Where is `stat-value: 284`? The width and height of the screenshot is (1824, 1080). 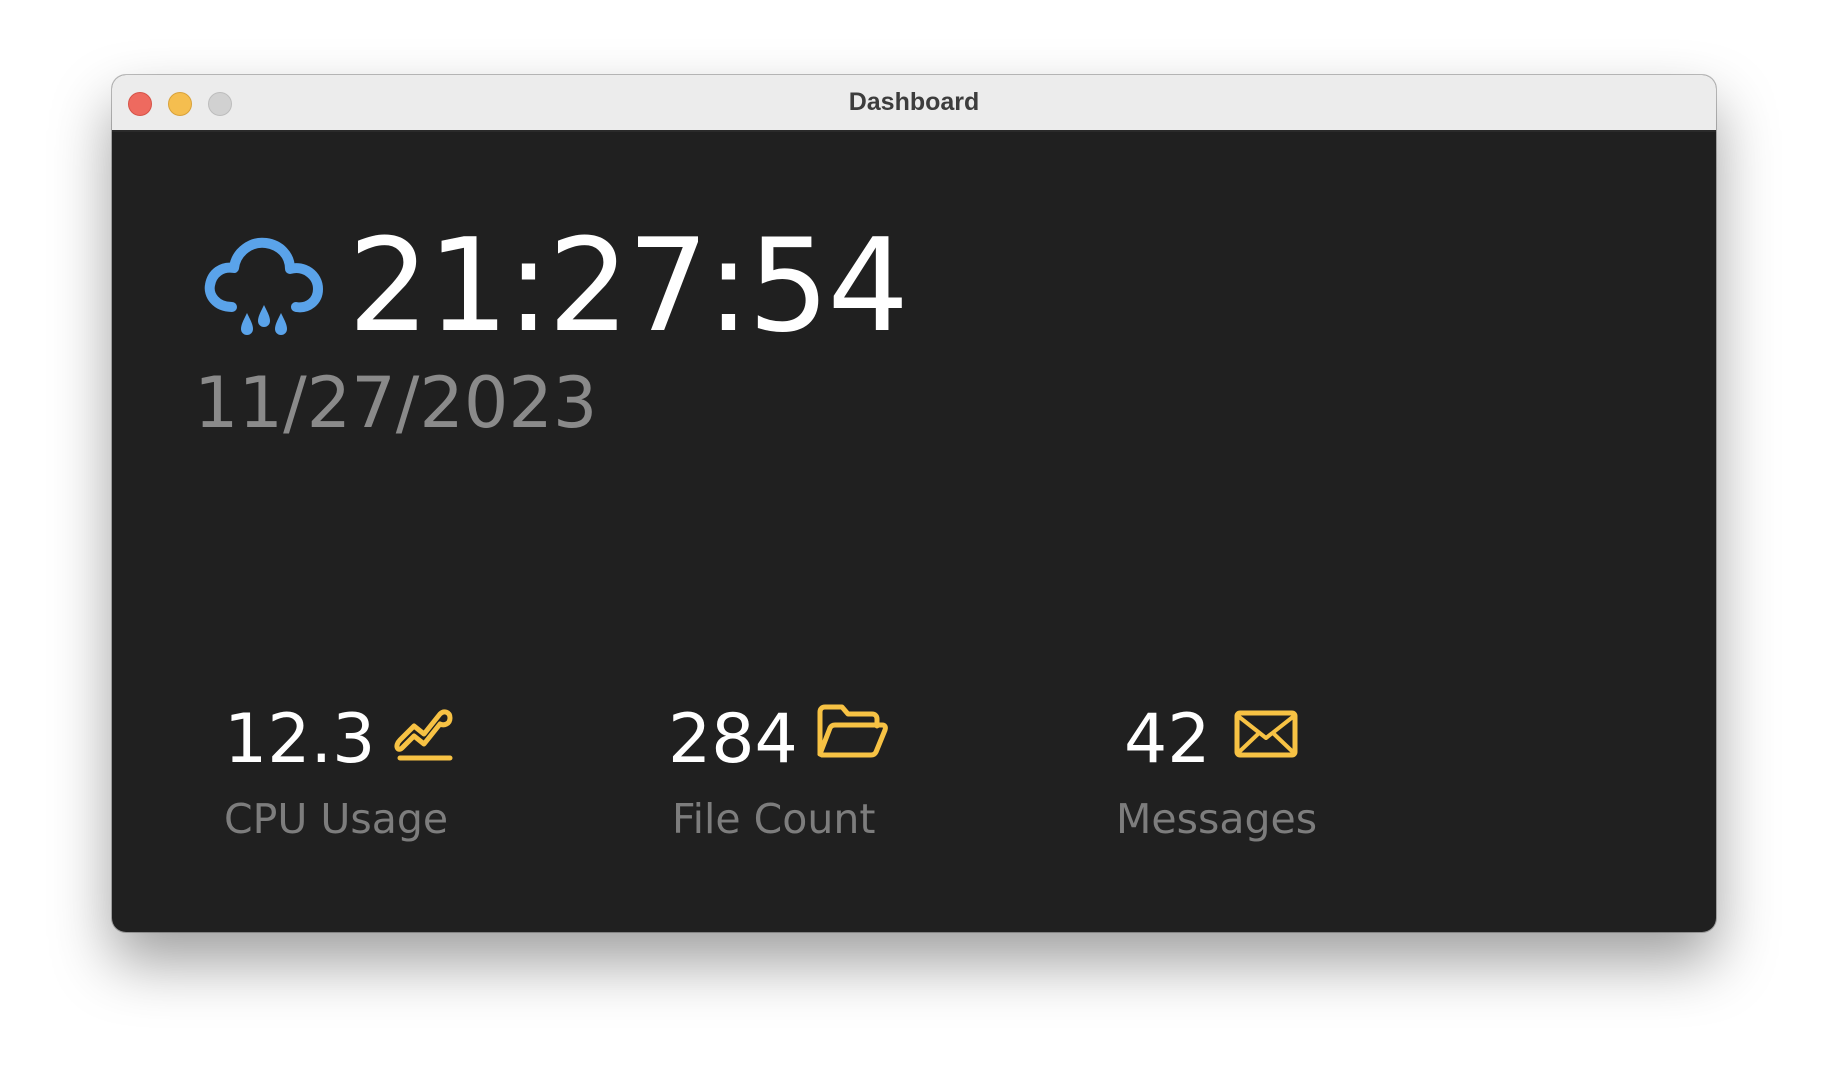 stat-value: 284 is located at coordinates (733, 739).